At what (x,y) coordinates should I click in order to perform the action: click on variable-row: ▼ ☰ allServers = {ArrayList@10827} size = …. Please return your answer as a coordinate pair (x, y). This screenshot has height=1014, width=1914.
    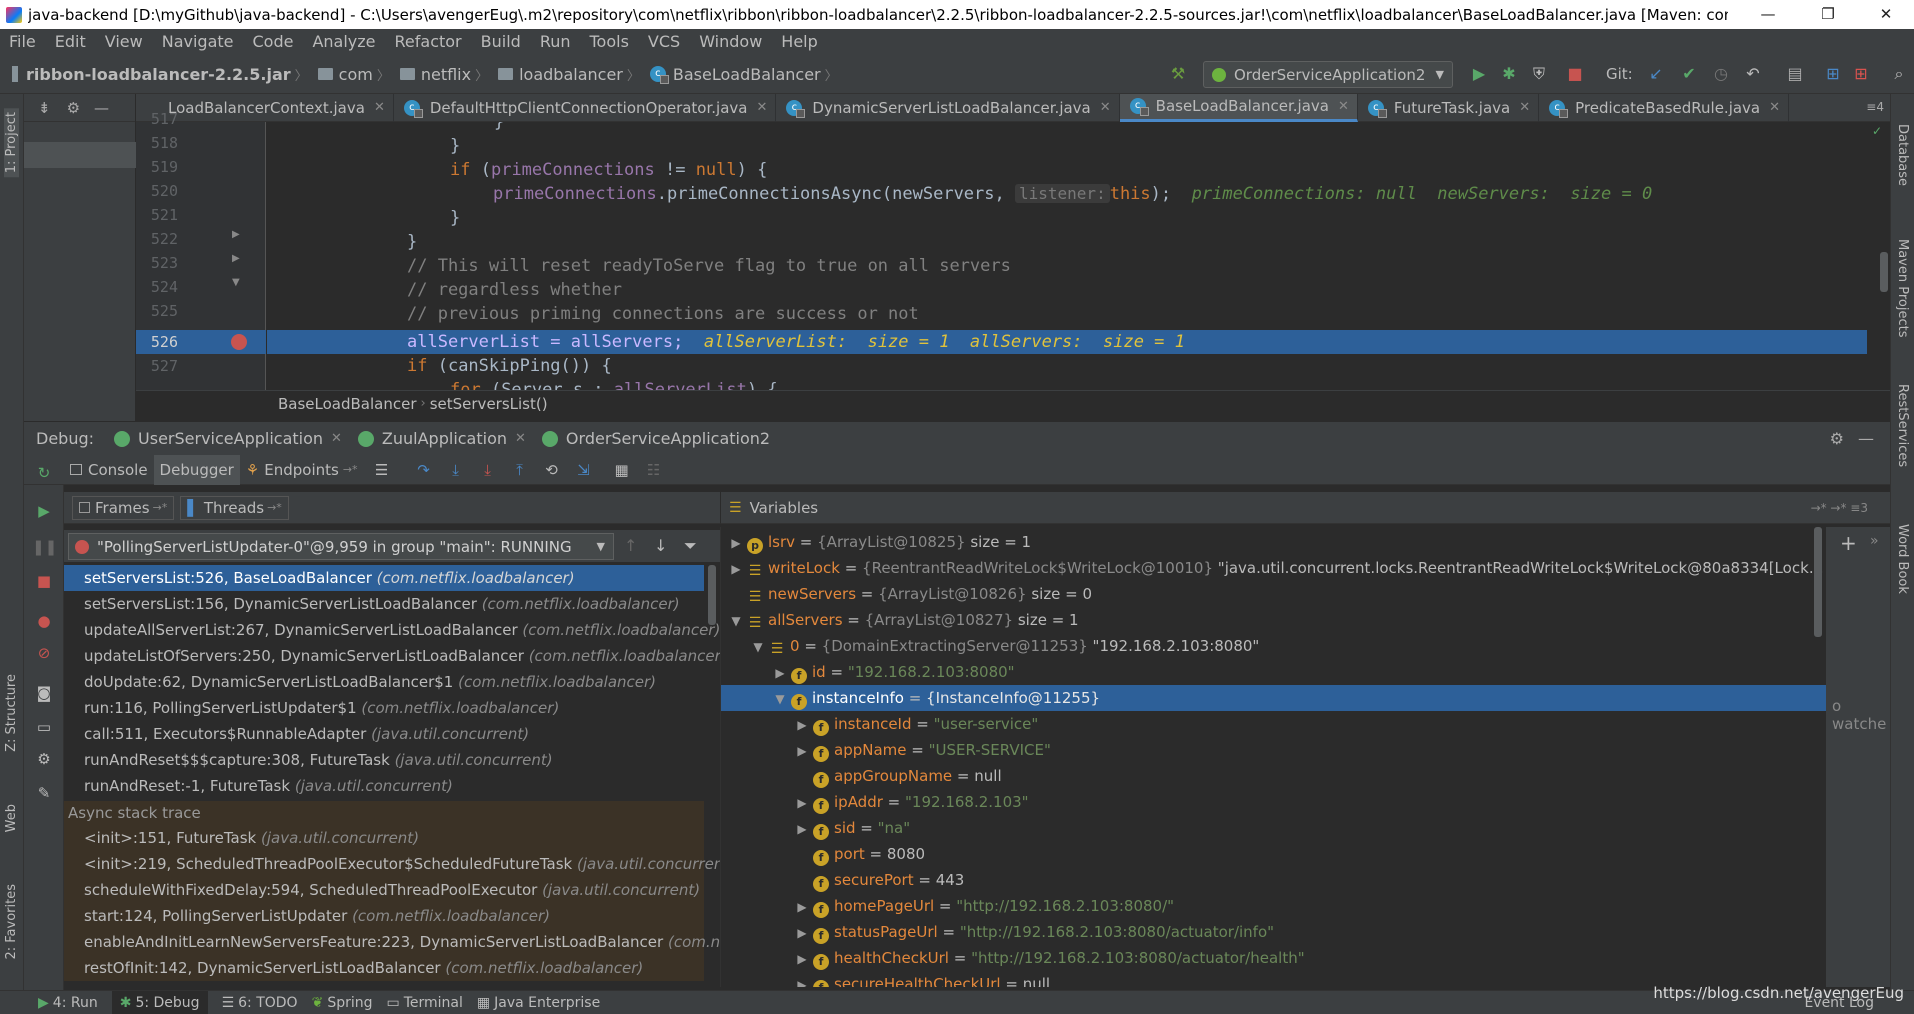
    Looking at the image, I should click on (1273, 620).